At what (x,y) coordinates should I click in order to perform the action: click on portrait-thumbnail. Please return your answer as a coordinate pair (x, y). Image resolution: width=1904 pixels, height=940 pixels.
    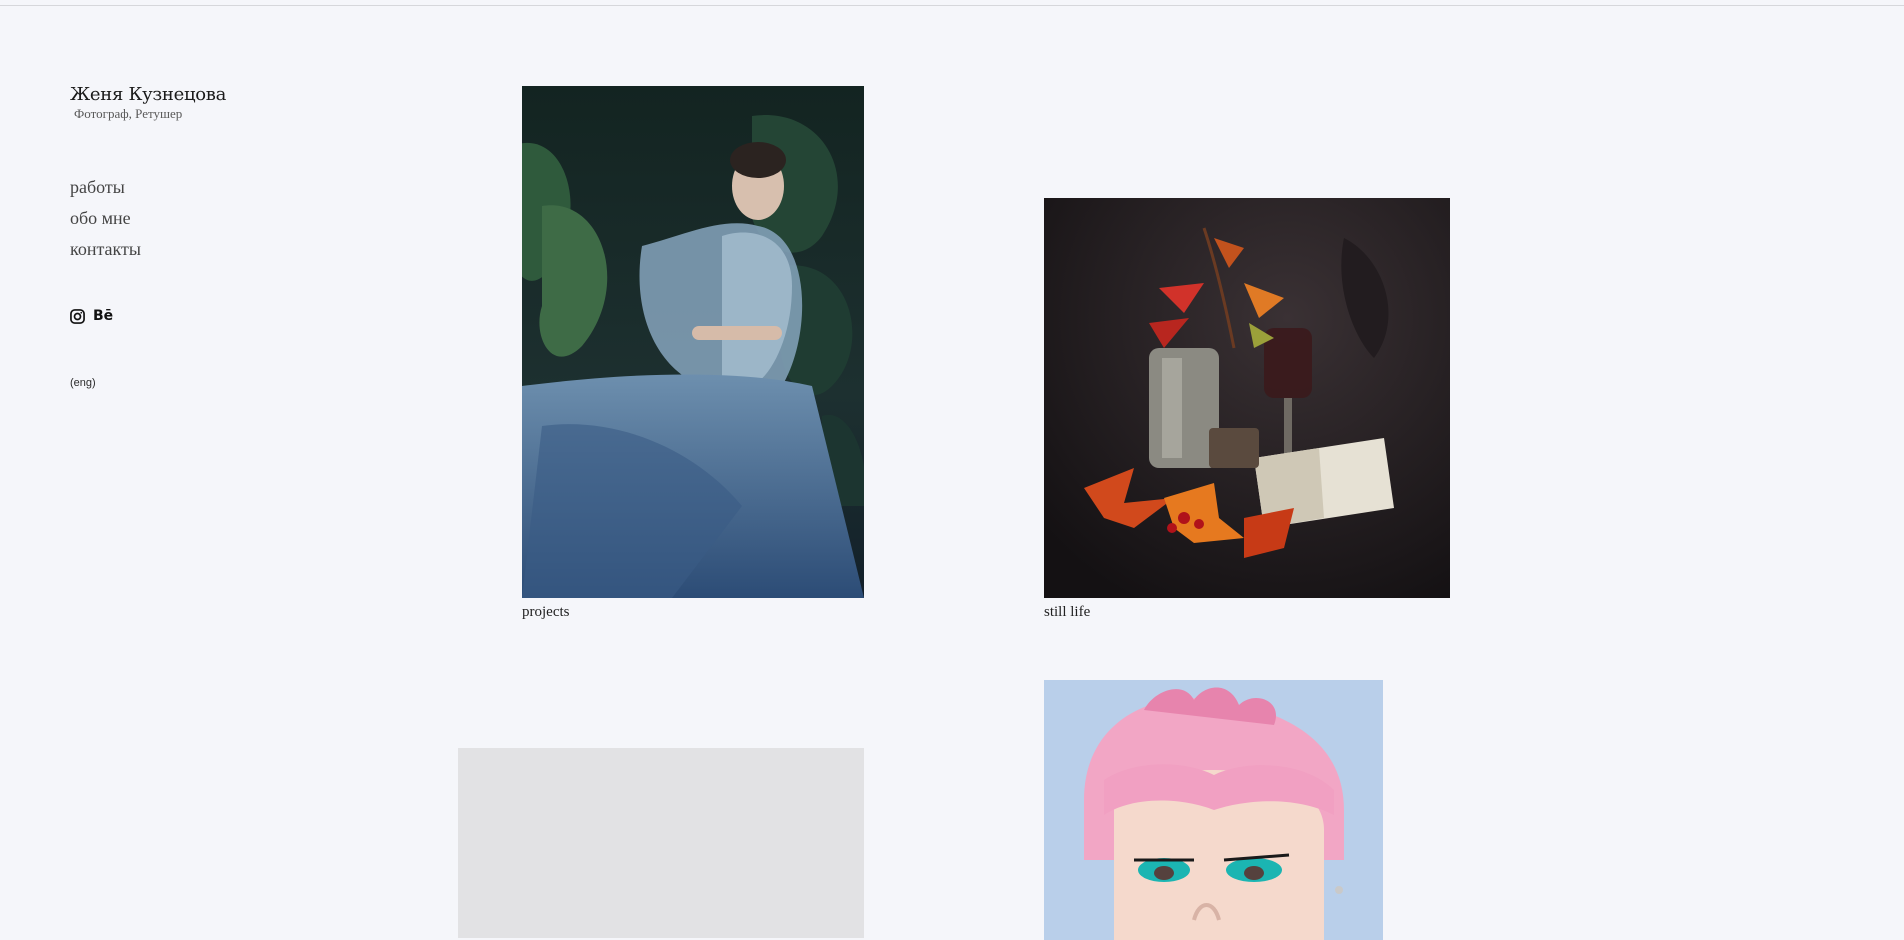
    Looking at the image, I should click on (1213, 810).